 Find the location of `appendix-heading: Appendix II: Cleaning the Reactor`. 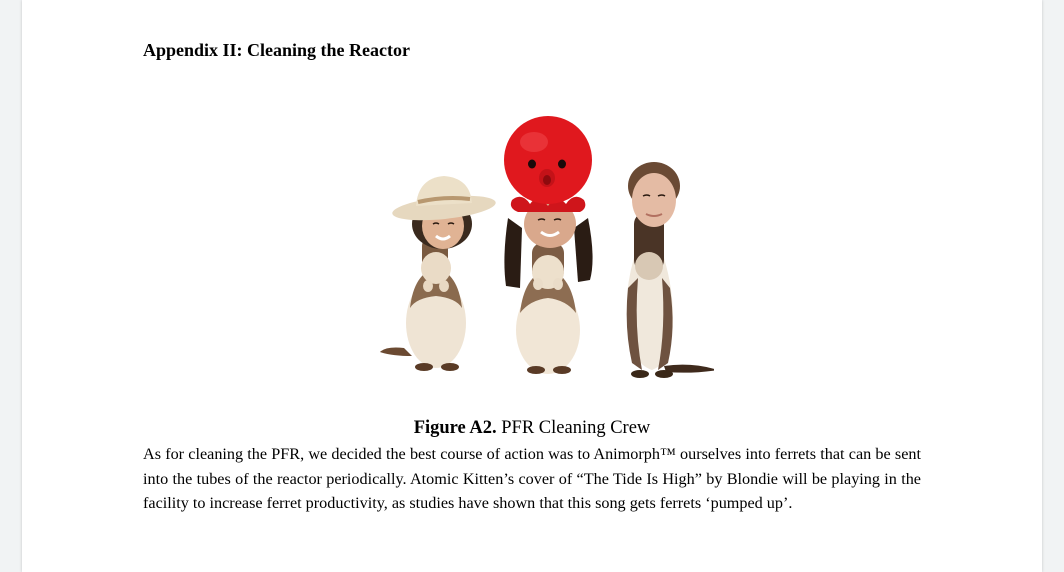

appendix-heading: Appendix II: Cleaning the Reactor is located at coordinates (277, 50).